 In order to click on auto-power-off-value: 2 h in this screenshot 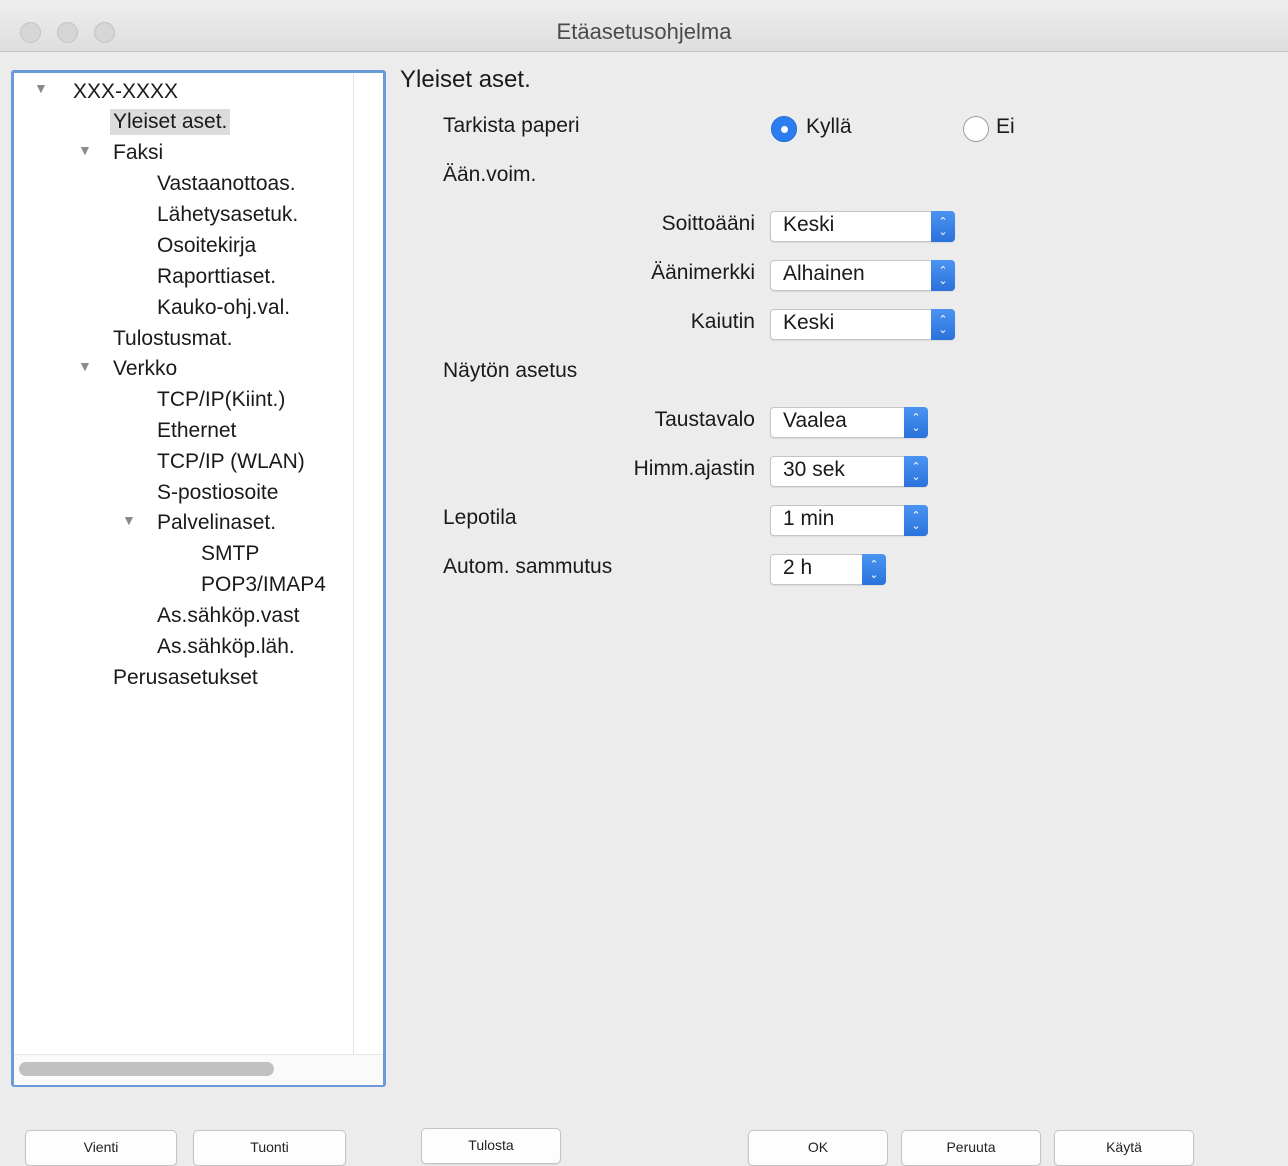, I will do `click(798, 567)`.